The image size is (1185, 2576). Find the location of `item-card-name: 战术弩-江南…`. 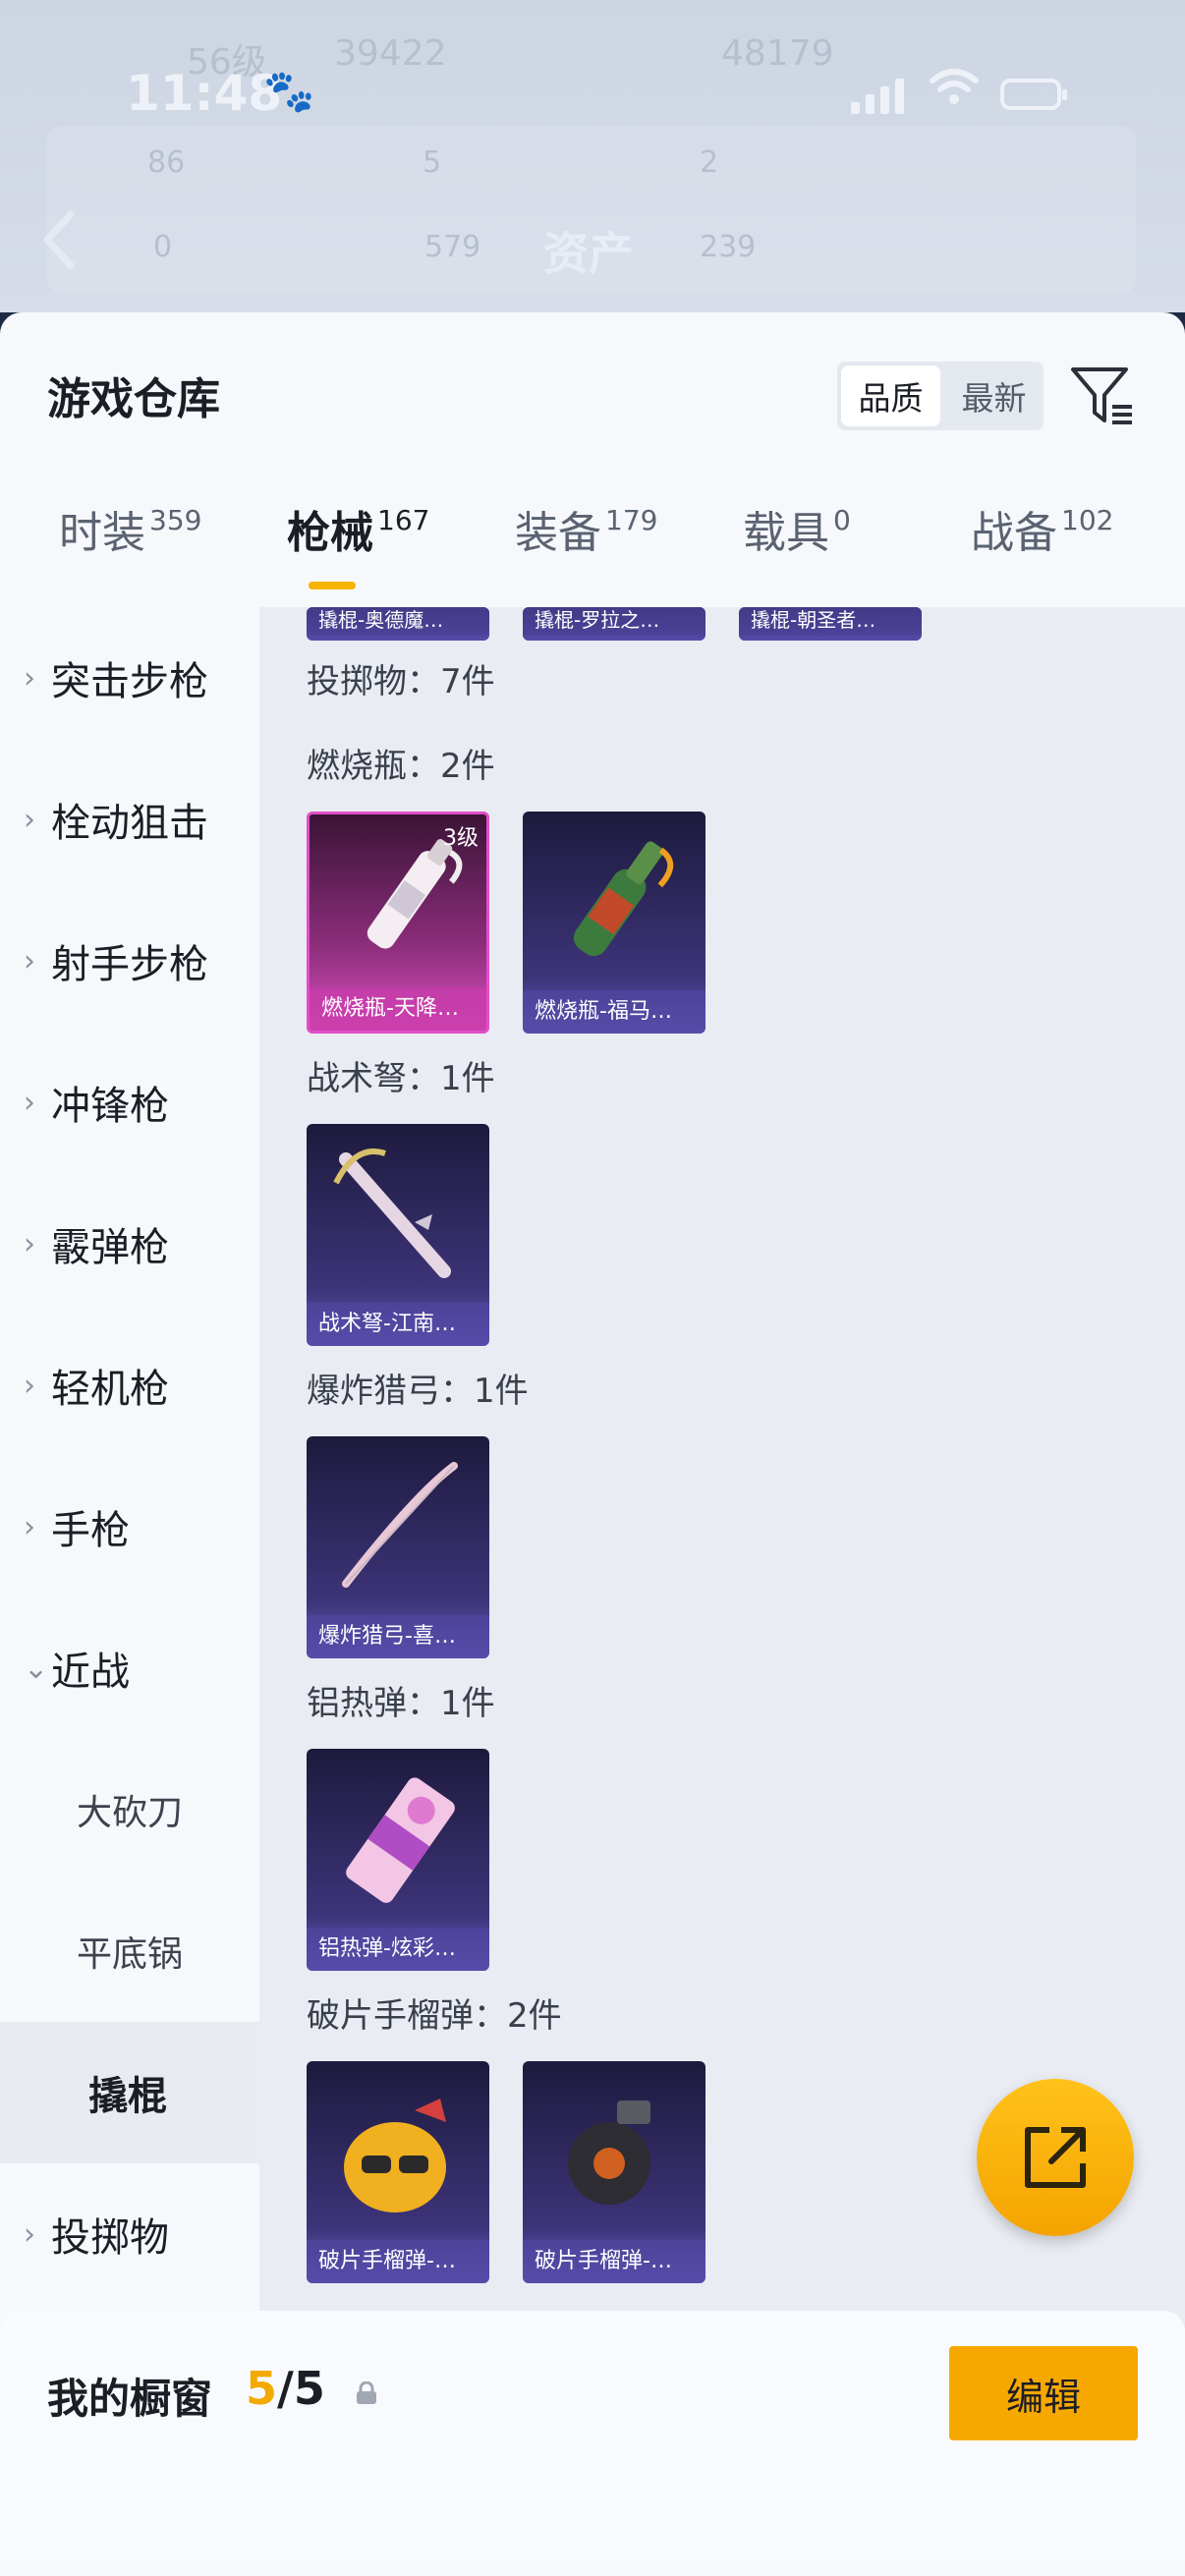

item-card-name: 战术弩-江南… is located at coordinates (398, 1324).